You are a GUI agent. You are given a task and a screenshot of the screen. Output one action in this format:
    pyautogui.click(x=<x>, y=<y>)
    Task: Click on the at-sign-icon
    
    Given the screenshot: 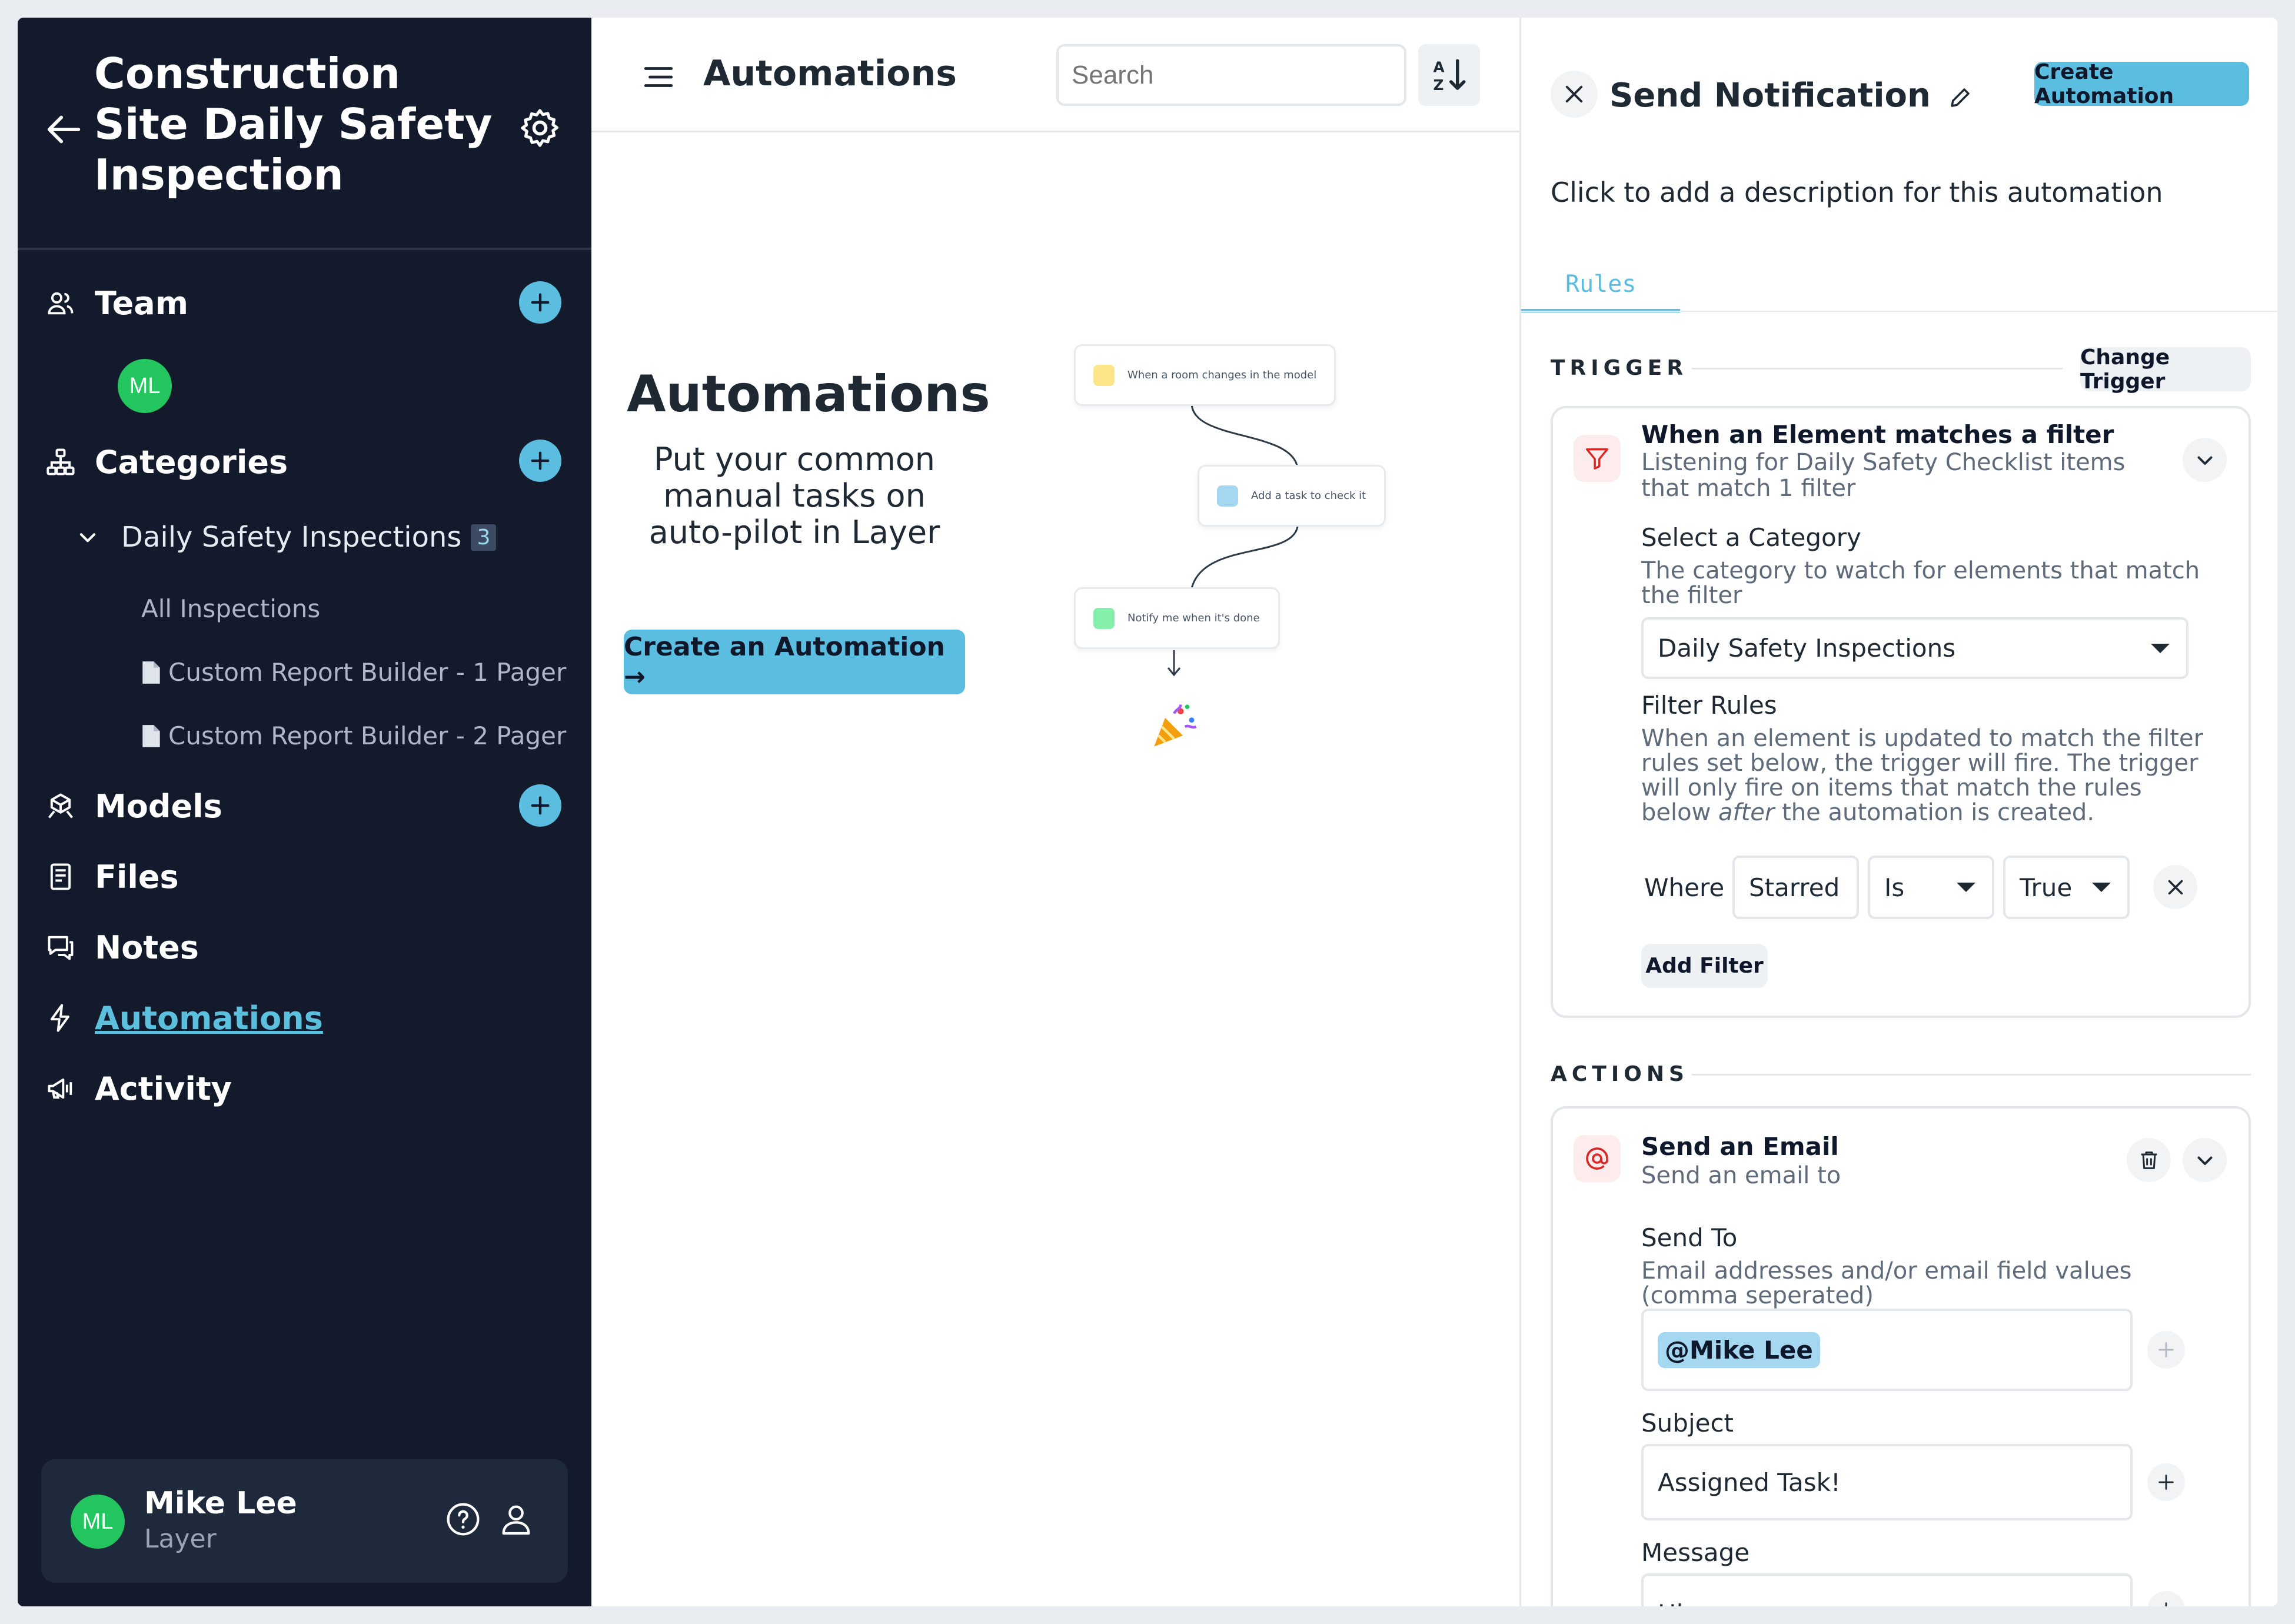 What is the action you would take?
    pyautogui.click(x=1597, y=1158)
    